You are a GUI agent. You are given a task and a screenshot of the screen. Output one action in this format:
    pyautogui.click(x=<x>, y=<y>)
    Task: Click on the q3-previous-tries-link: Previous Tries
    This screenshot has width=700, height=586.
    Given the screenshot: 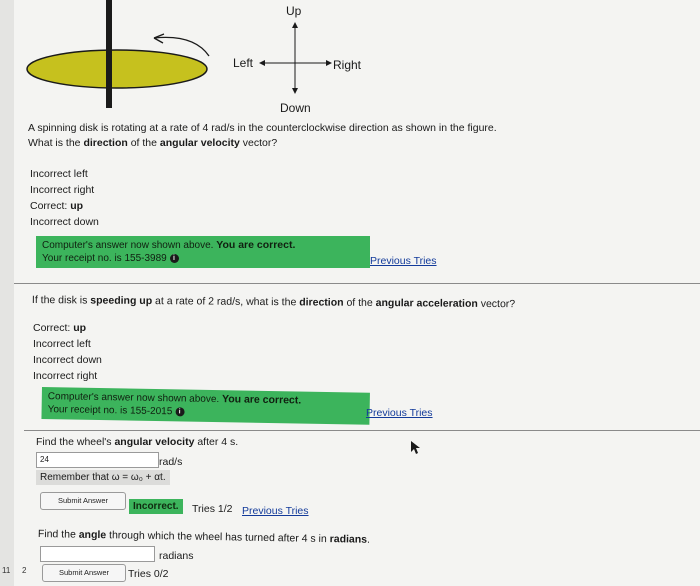 What is the action you would take?
    pyautogui.click(x=275, y=511)
    